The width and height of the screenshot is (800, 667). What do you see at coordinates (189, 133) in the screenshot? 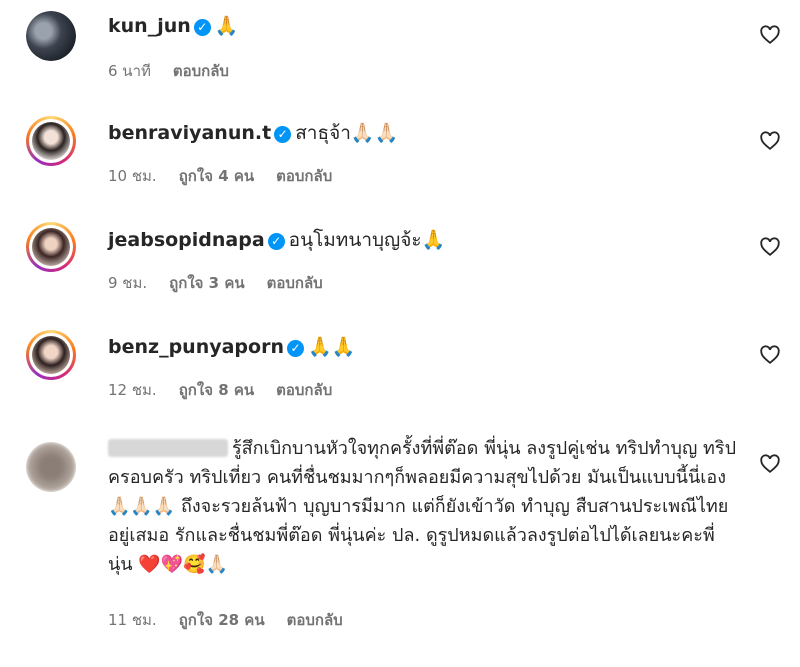
I see `username: benraviyanun.t` at bounding box center [189, 133].